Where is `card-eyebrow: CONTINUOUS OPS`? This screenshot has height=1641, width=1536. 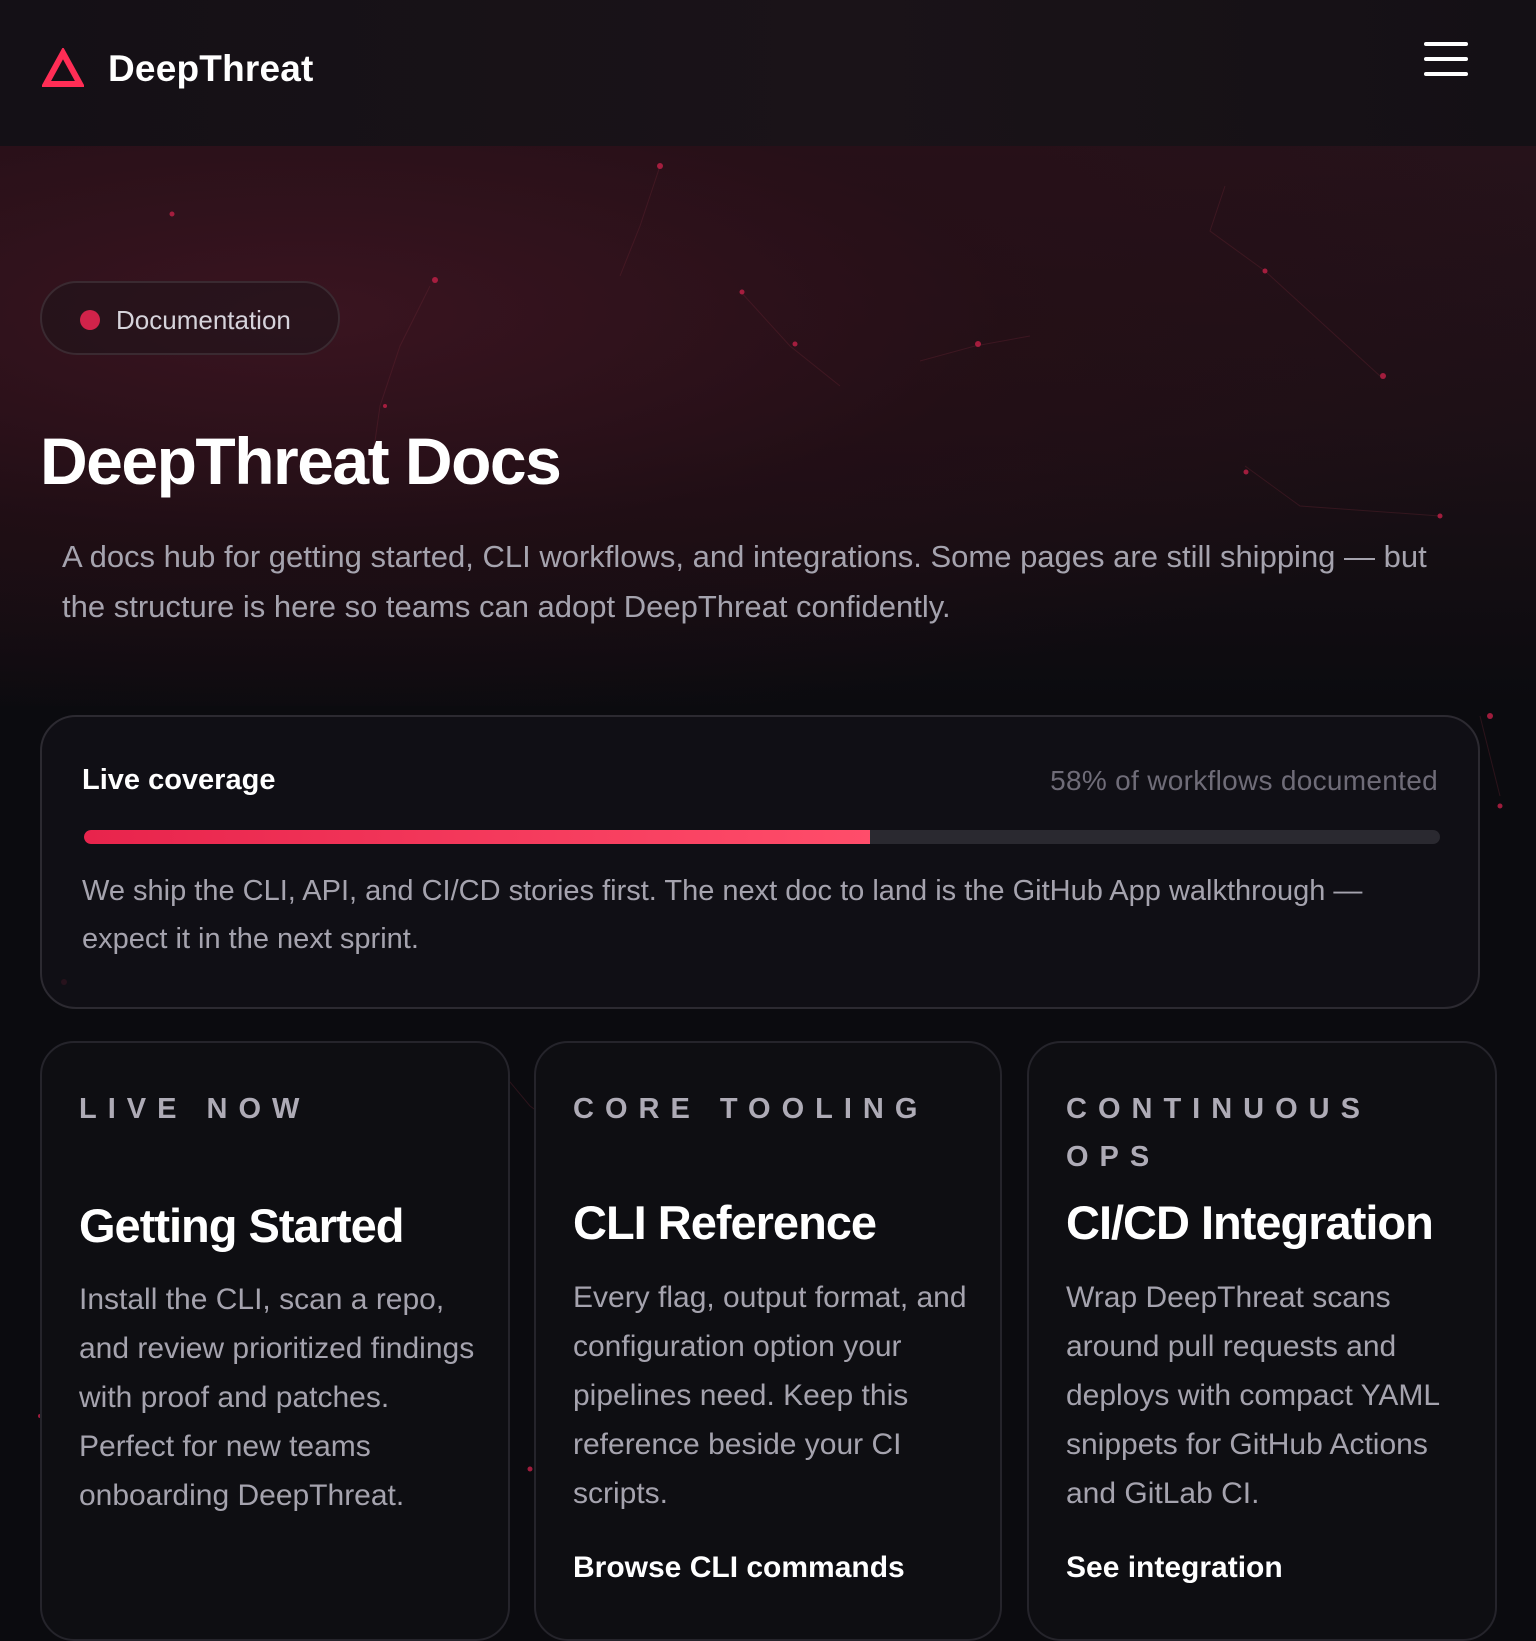
card-eyebrow: CONTINUOUS OPS is located at coordinates (1218, 1133).